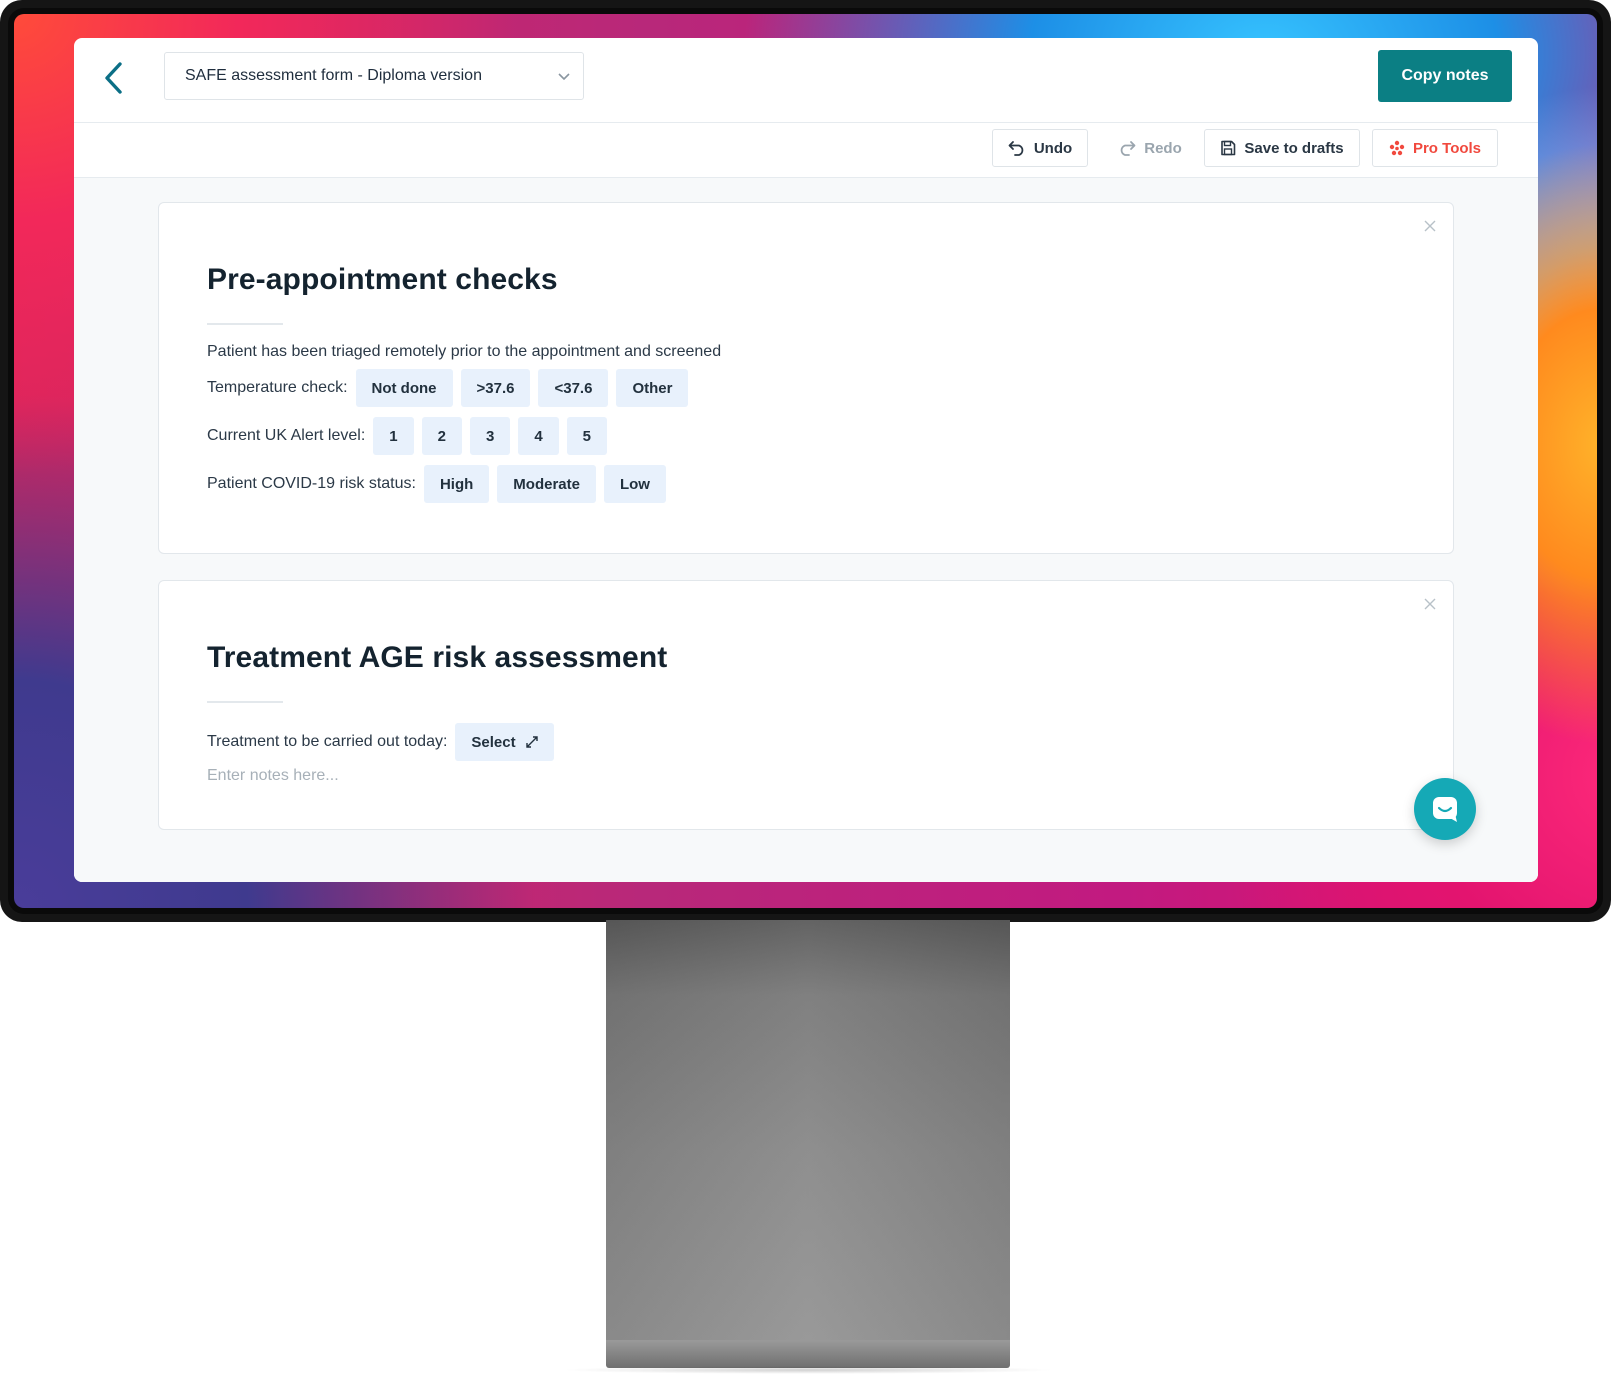  What do you see at coordinates (1397, 148) in the screenshot?
I see `pro-tools-icon` at bounding box center [1397, 148].